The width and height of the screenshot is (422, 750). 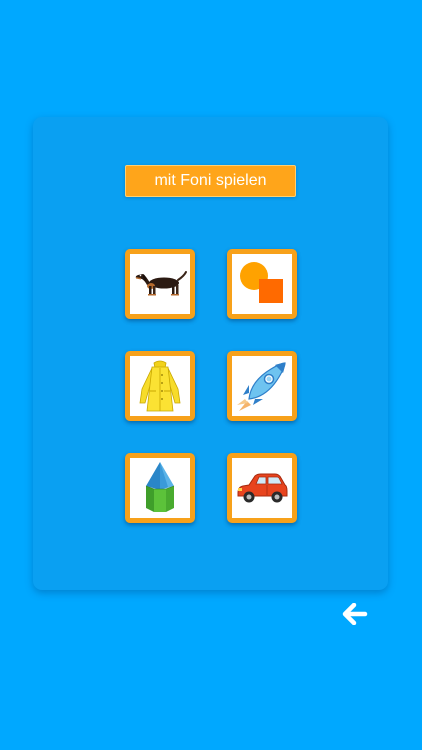 I want to click on tile-dog, so click(x=160, y=284).